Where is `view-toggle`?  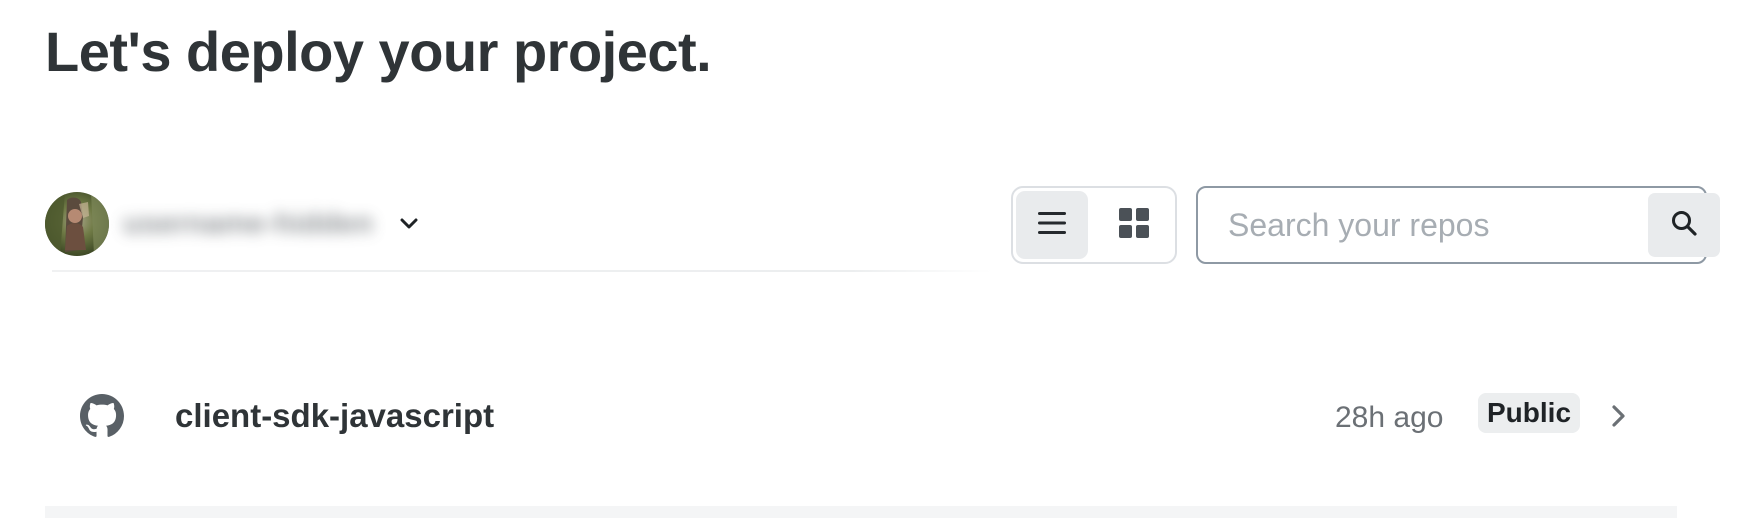
view-toggle is located at coordinates (1094, 225).